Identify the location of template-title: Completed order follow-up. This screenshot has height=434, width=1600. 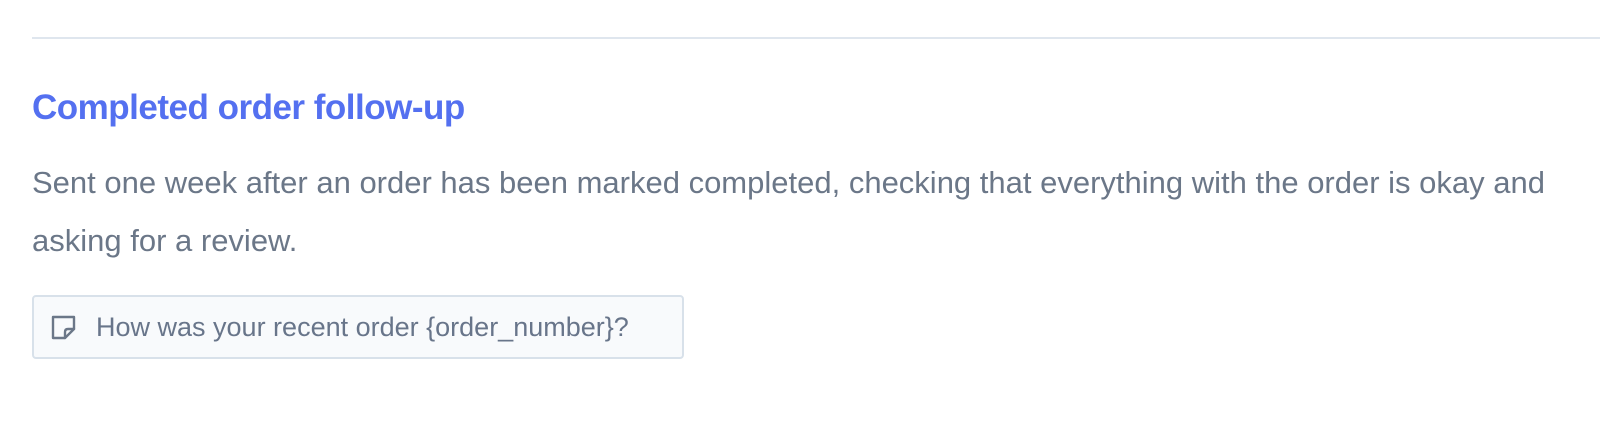
(248, 108).